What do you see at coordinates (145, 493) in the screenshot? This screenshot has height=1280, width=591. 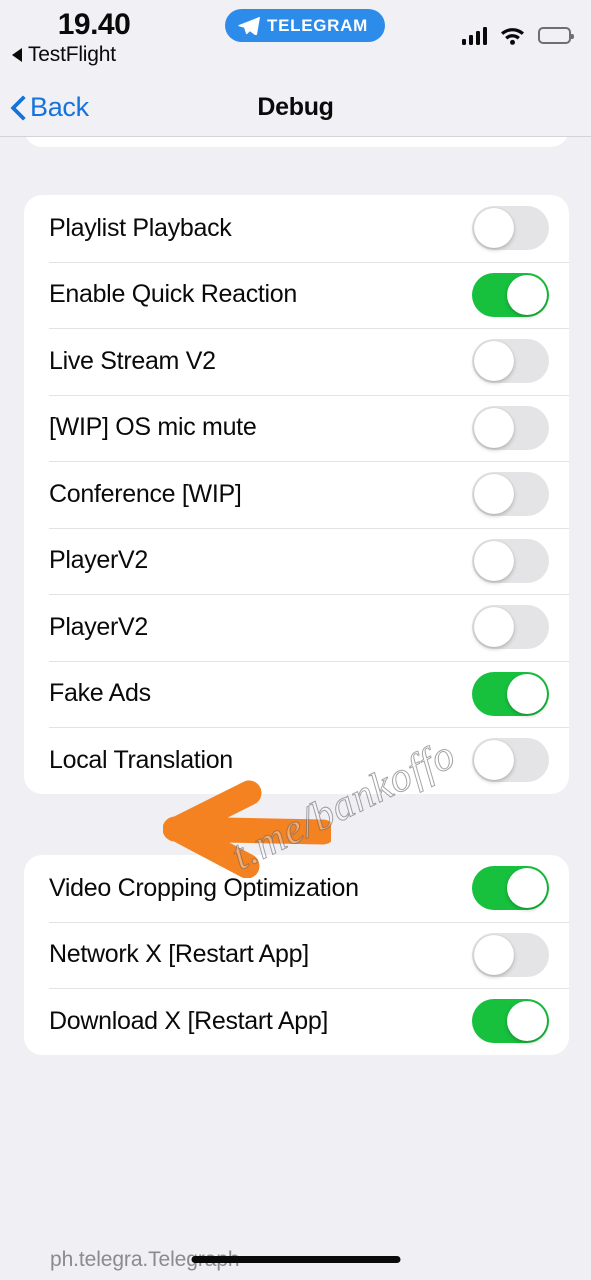 I see `settings-row-label: Conference [WIP]` at bounding box center [145, 493].